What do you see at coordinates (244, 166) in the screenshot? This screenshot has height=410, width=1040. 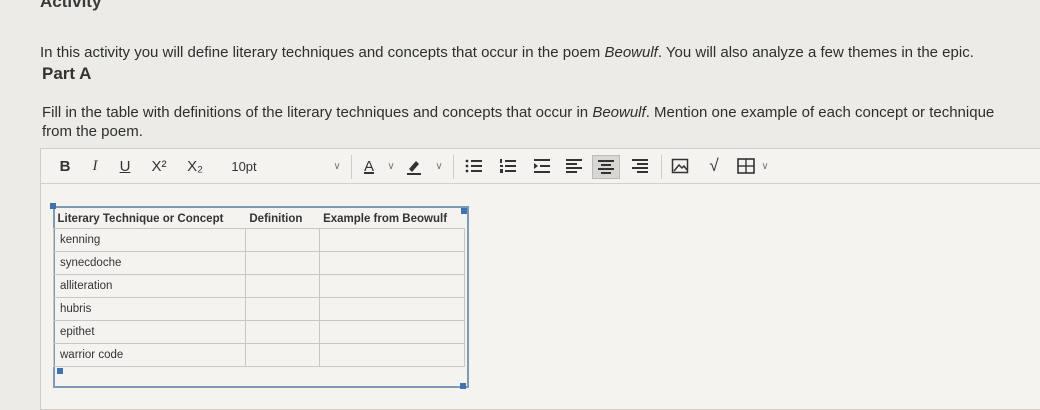 I see `font-size-select: 10pt` at bounding box center [244, 166].